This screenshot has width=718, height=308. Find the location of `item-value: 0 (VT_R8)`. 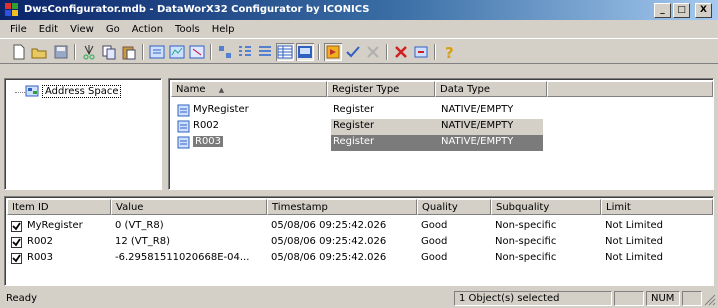

item-value: 0 (VT_R8) is located at coordinates (139, 225).